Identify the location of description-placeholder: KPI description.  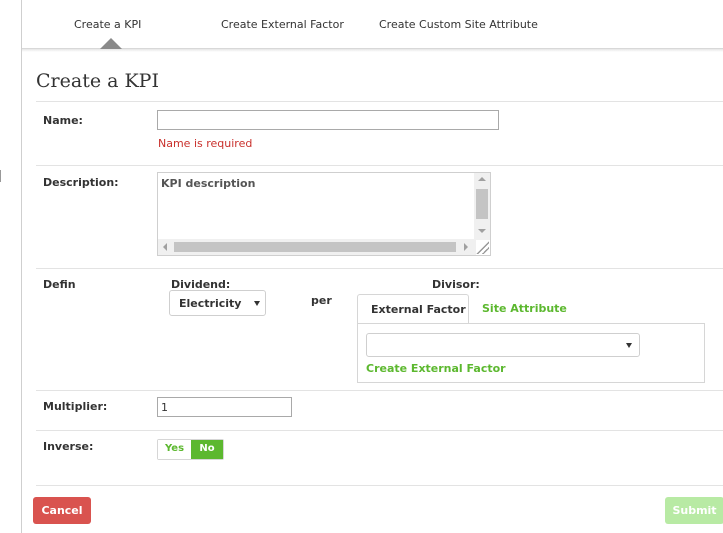
(208, 183).